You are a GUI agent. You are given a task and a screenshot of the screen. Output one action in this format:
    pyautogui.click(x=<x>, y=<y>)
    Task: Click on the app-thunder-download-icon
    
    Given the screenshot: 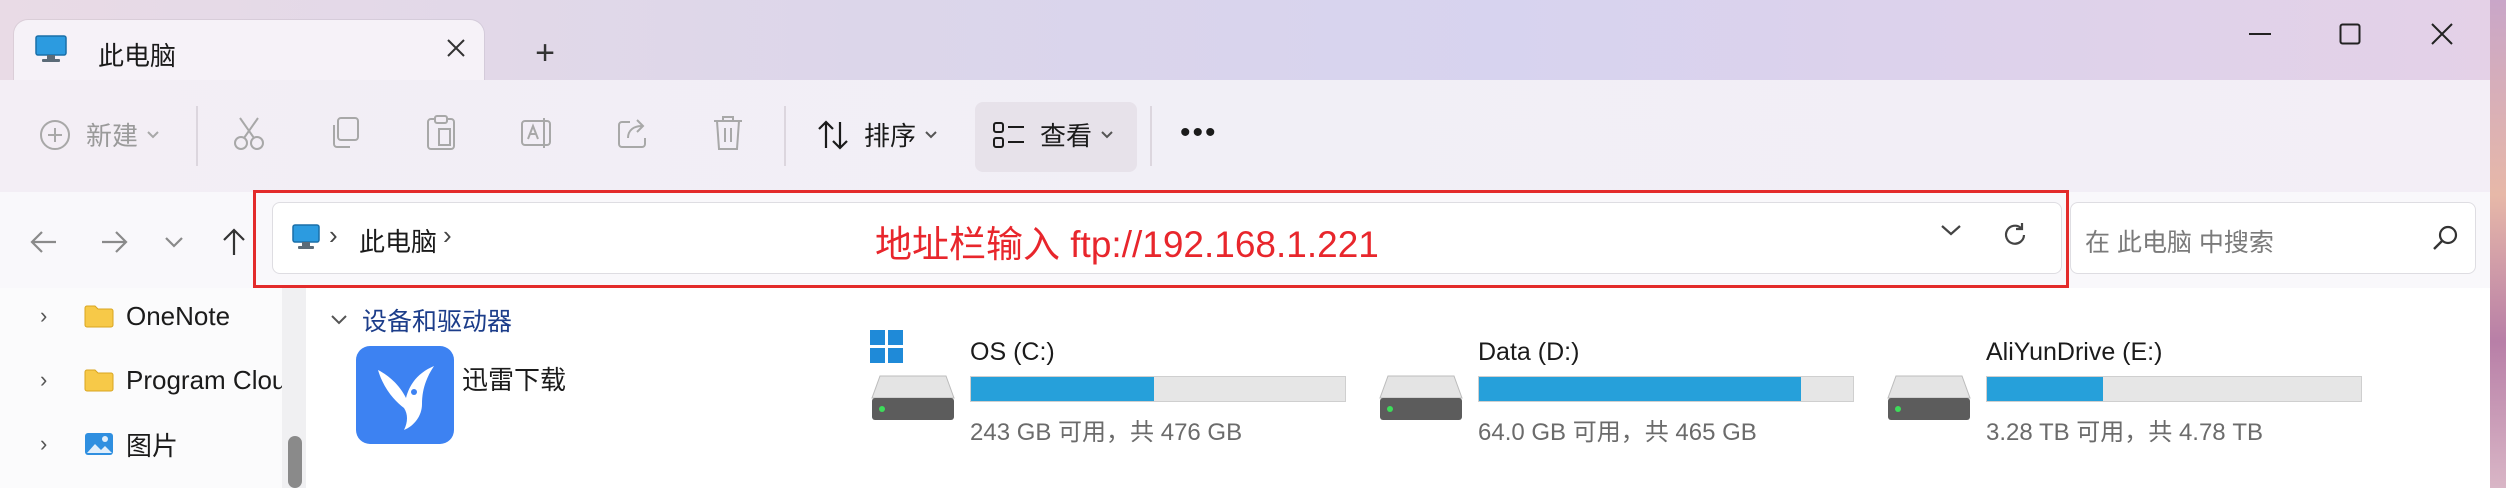 What is the action you would take?
    pyautogui.click(x=405, y=395)
    